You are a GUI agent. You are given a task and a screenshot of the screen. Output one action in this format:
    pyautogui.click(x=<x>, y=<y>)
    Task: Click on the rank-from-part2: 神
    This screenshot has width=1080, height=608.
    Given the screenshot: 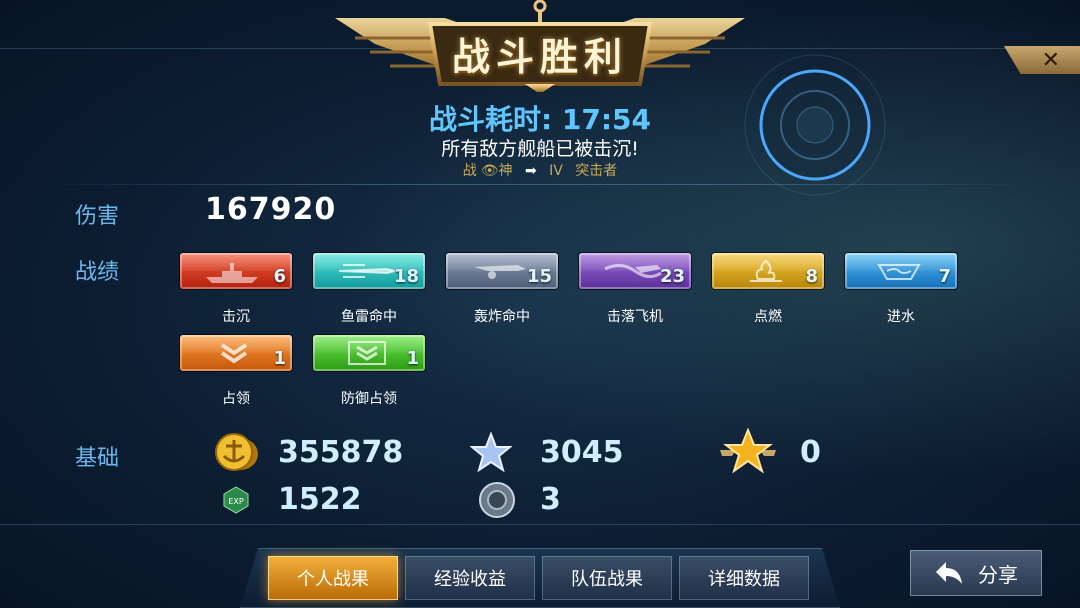 What is the action you would take?
    pyautogui.click(x=505, y=171)
    